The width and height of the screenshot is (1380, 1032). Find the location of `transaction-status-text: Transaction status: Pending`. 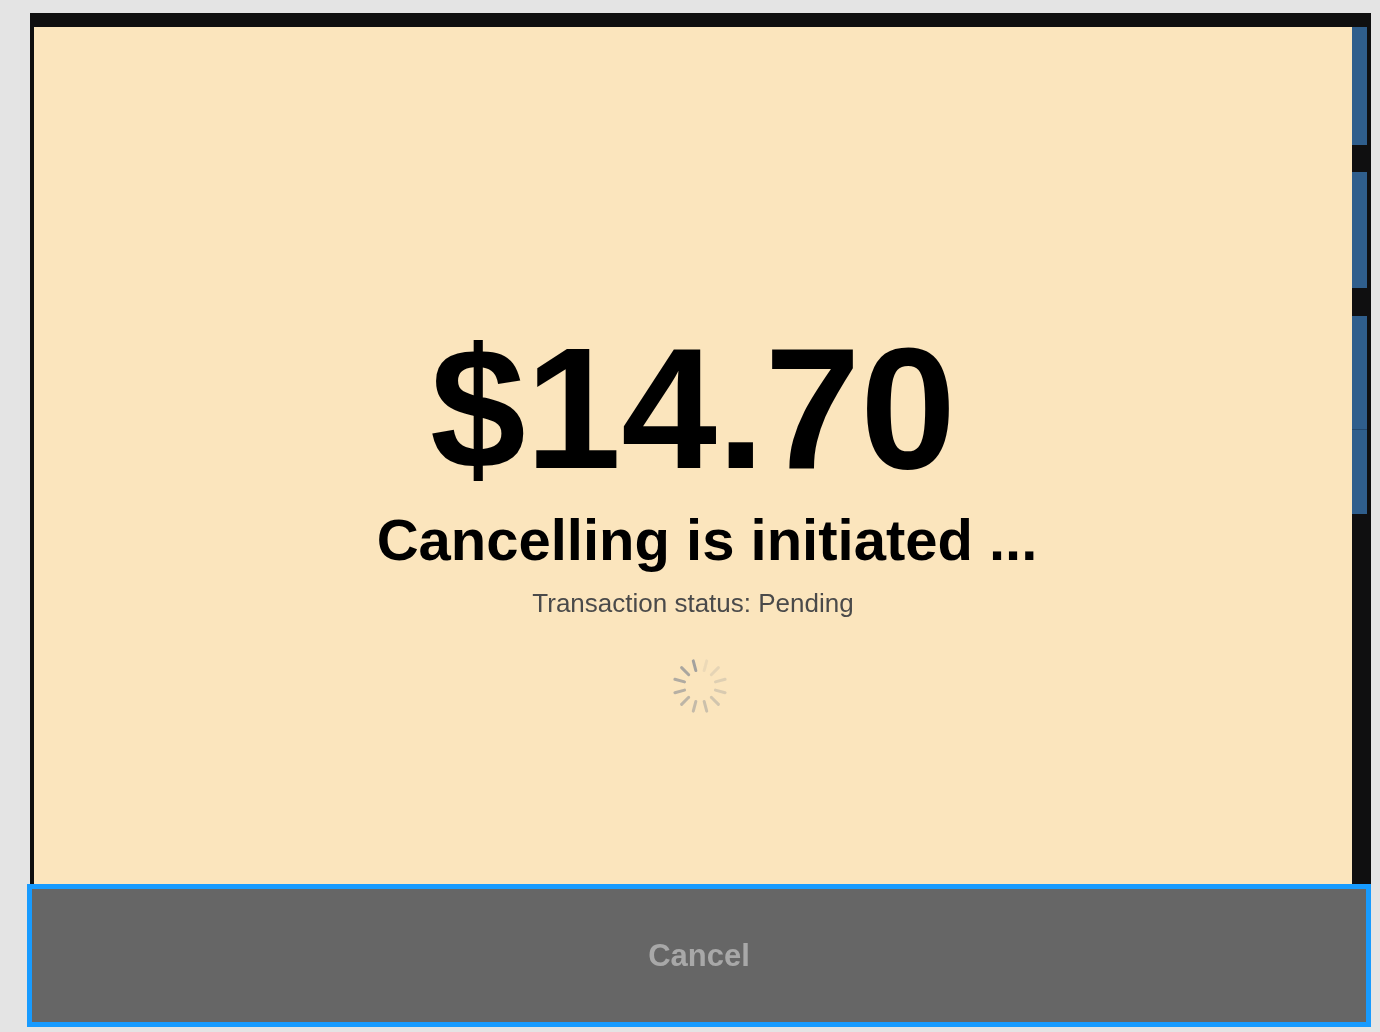

transaction-status-text: Transaction status: Pending is located at coordinates (693, 603).